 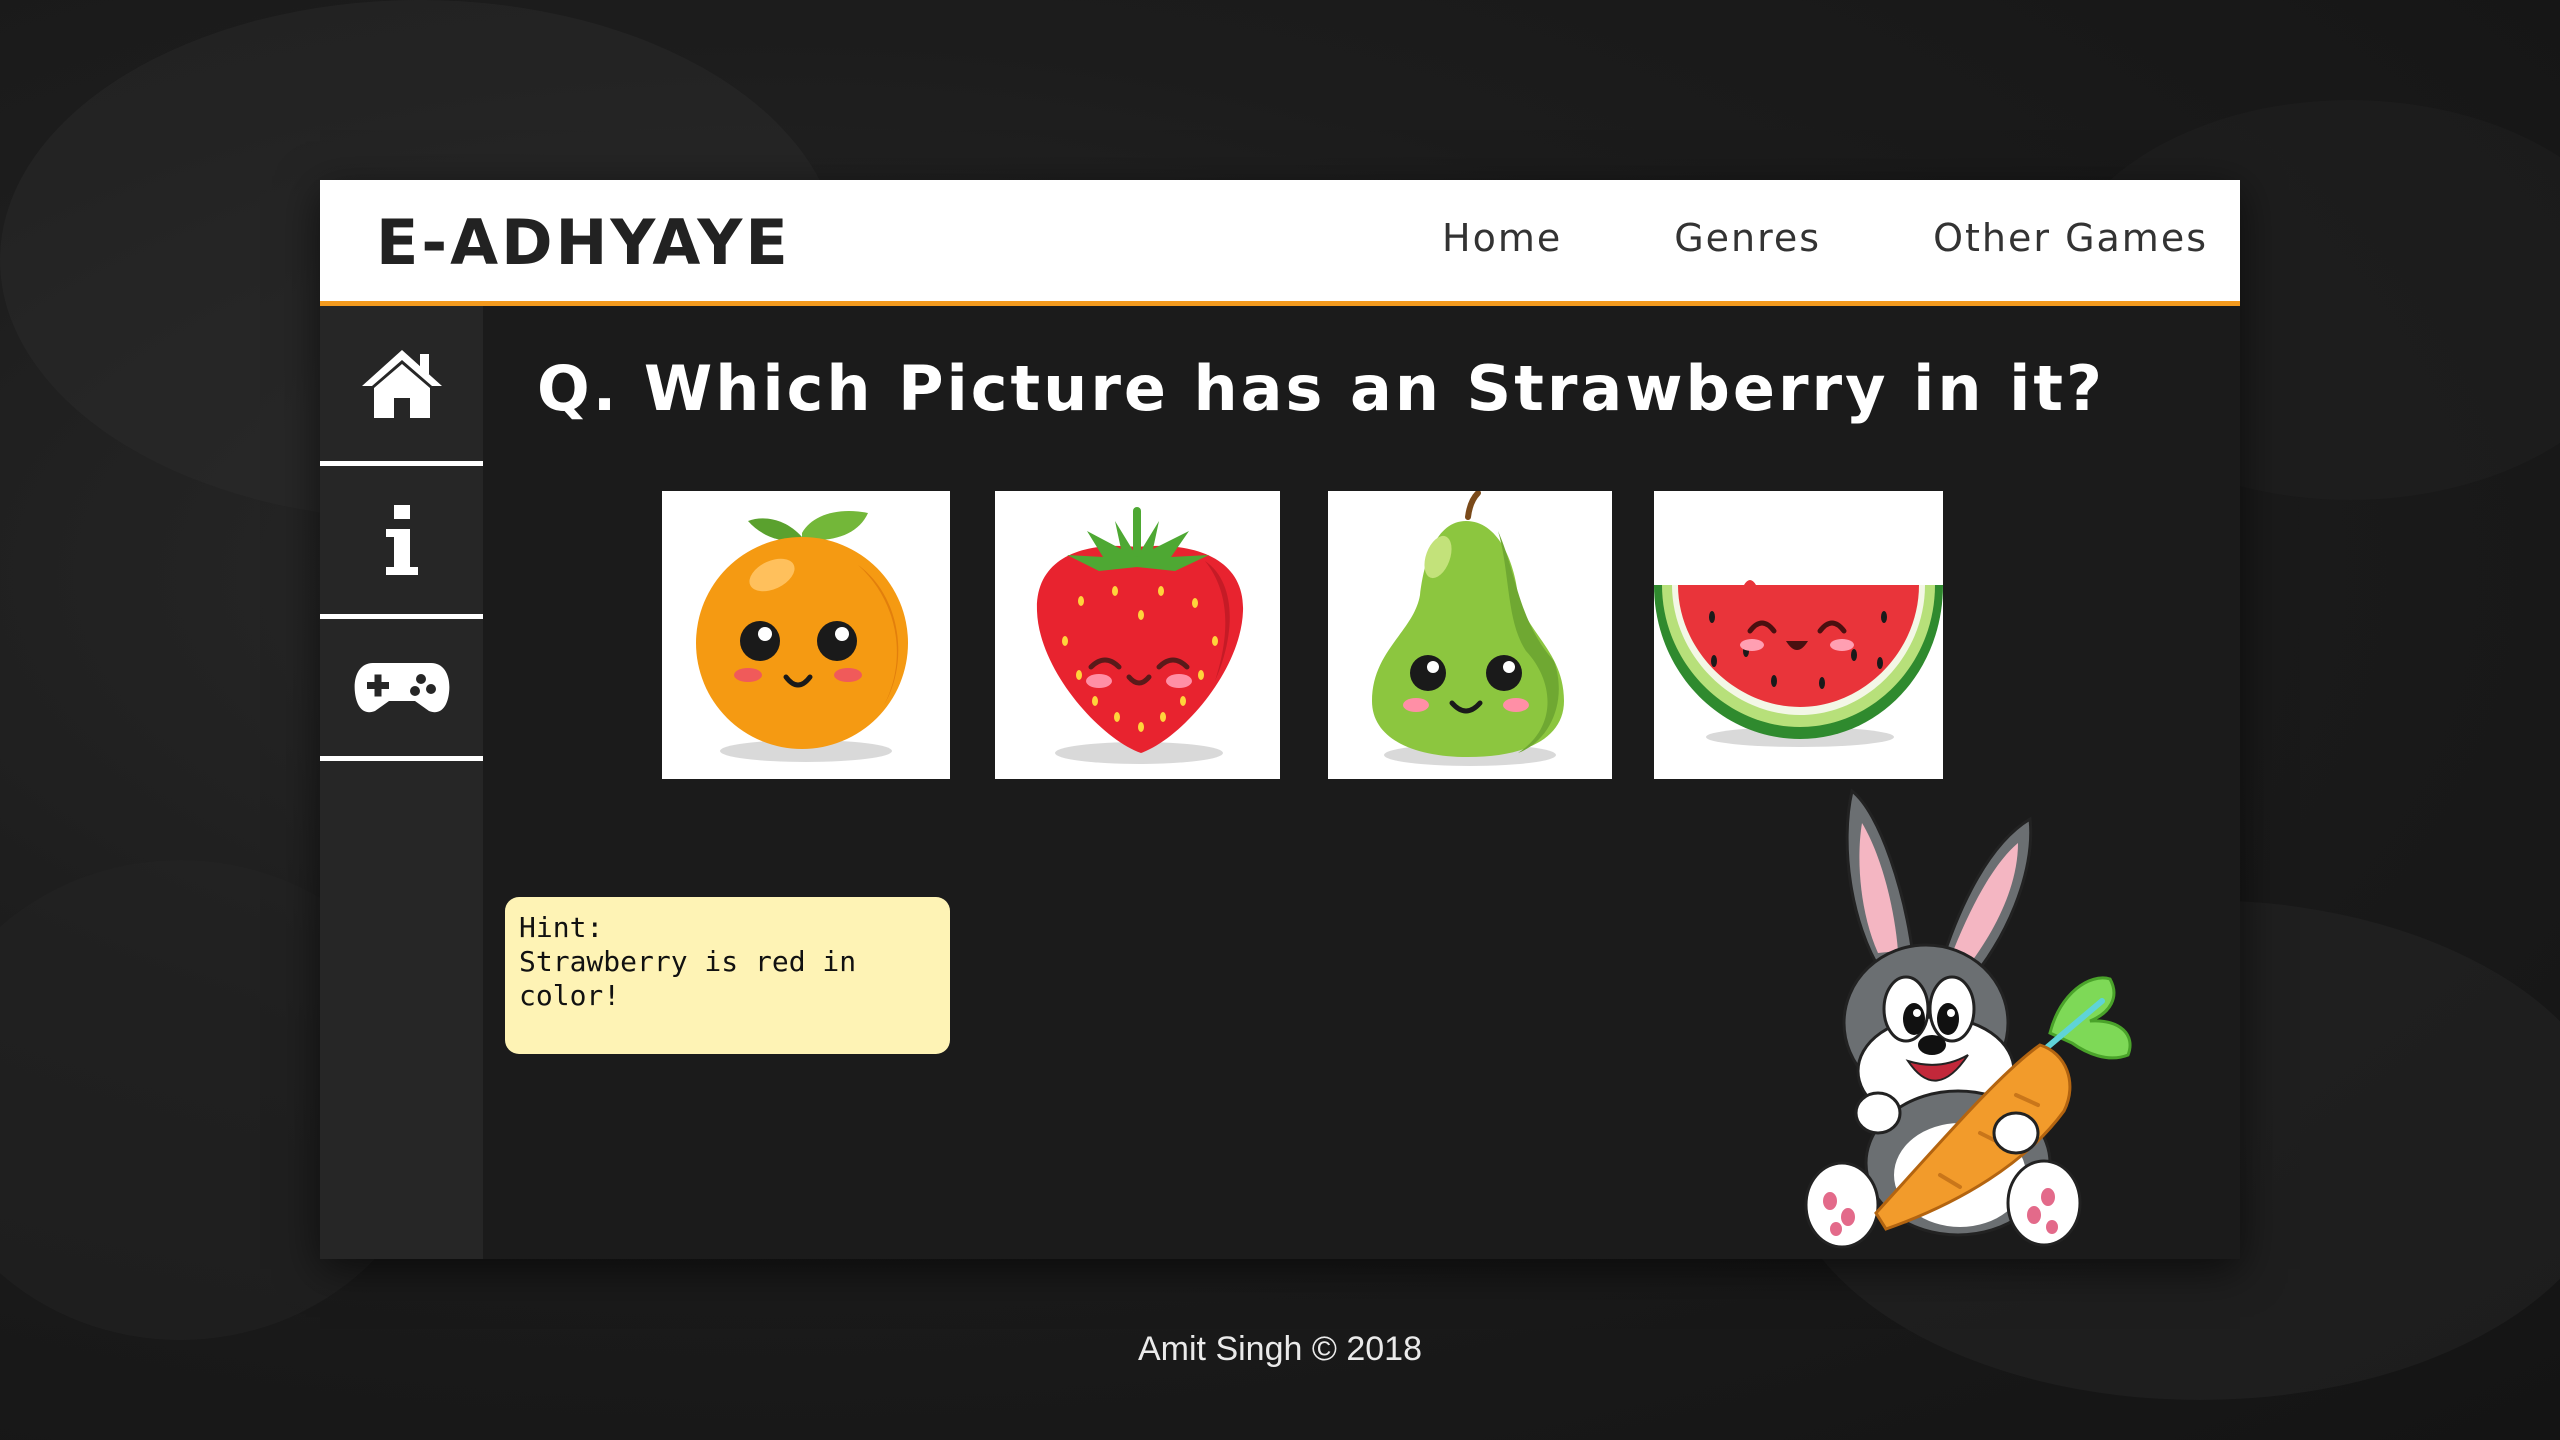 What do you see at coordinates (401, 687) in the screenshot?
I see `gamepad-icon` at bounding box center [401, 687].